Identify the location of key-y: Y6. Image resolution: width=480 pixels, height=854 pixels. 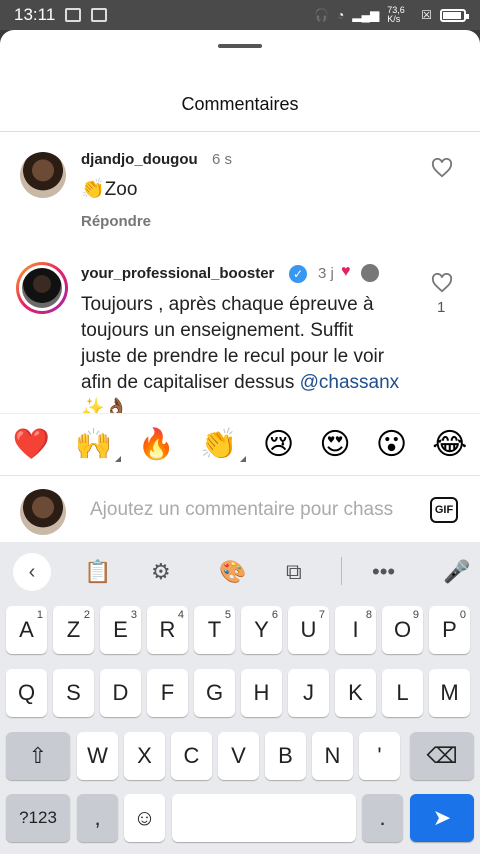
(261, 630).